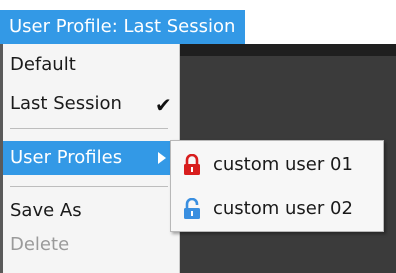  I want to click on menu-item-default: Default, so click(90, 65).